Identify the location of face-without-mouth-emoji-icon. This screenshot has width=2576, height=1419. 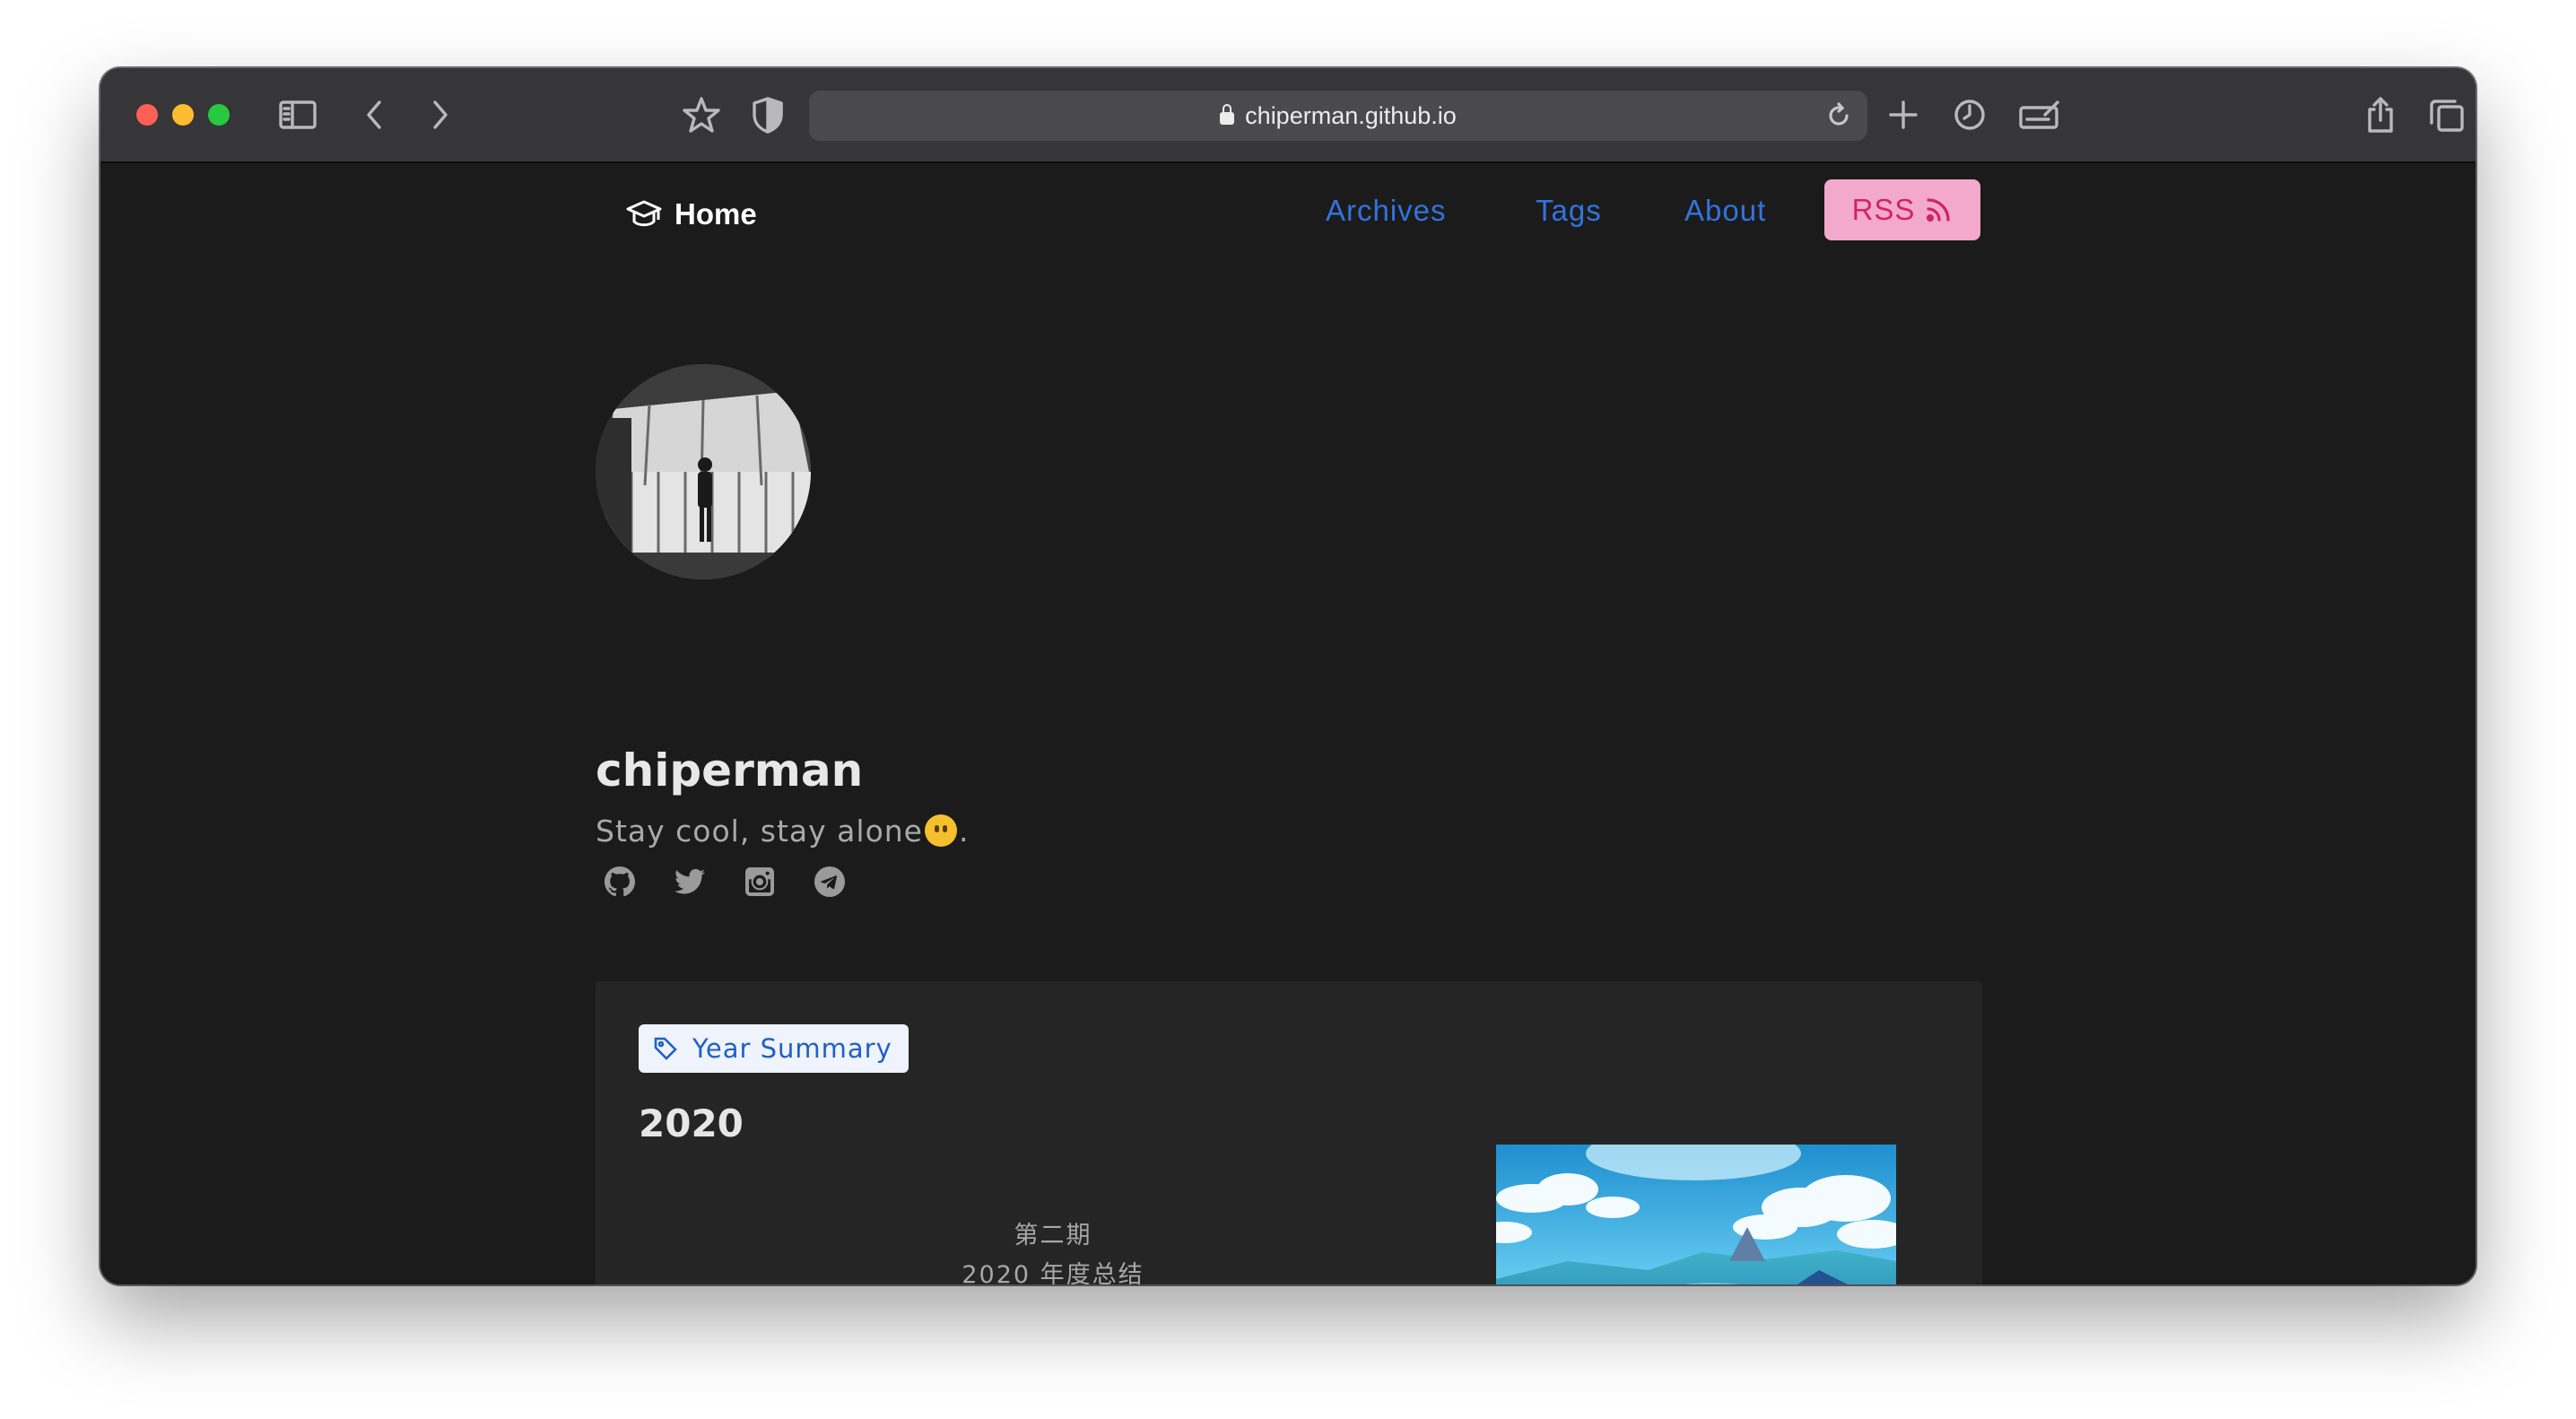
(940, 830).